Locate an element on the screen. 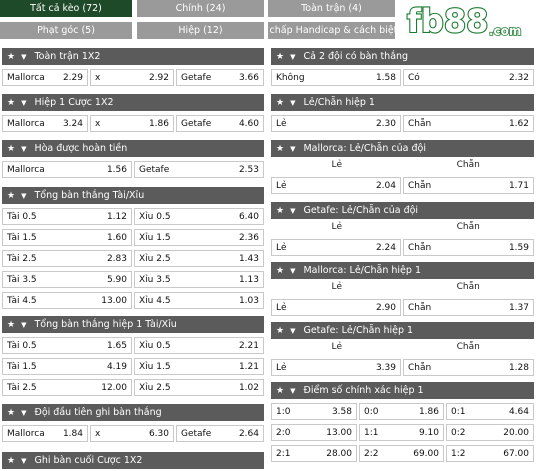  odds-cell: Tài 3.5 5.90 is located at coordinates (67, 279).